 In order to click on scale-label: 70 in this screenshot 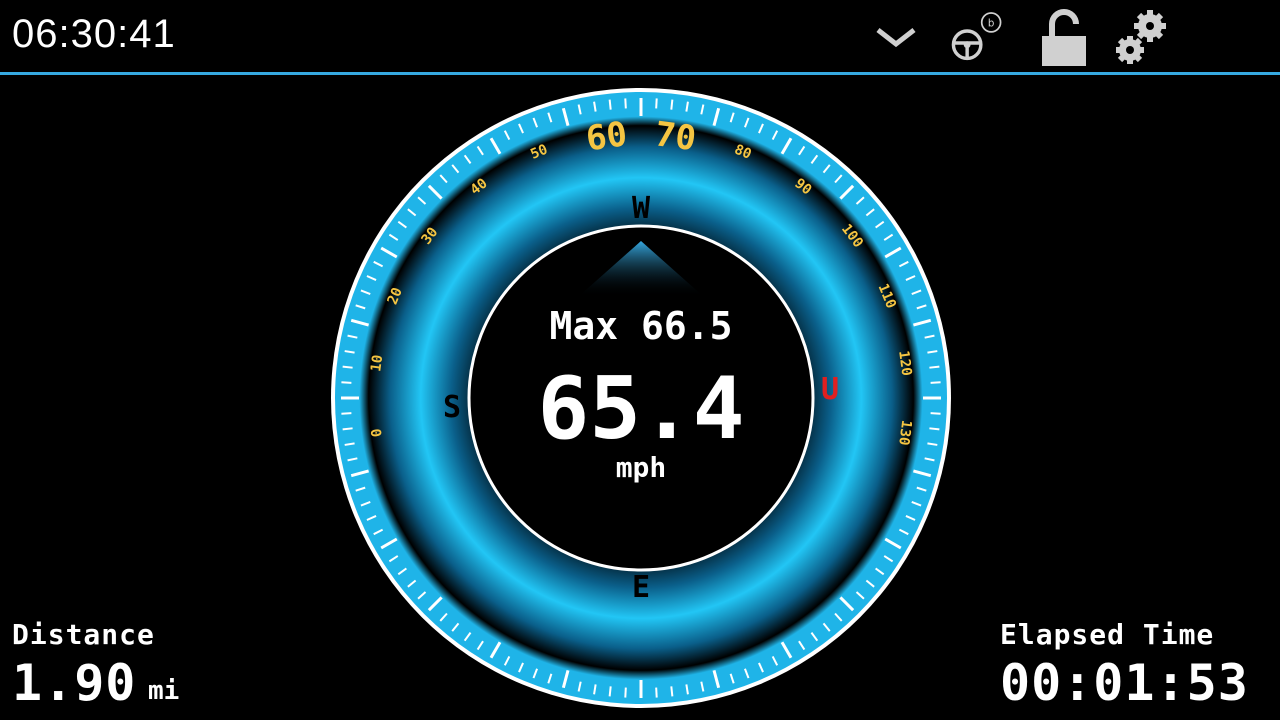, I will do `click(675, 136)`.